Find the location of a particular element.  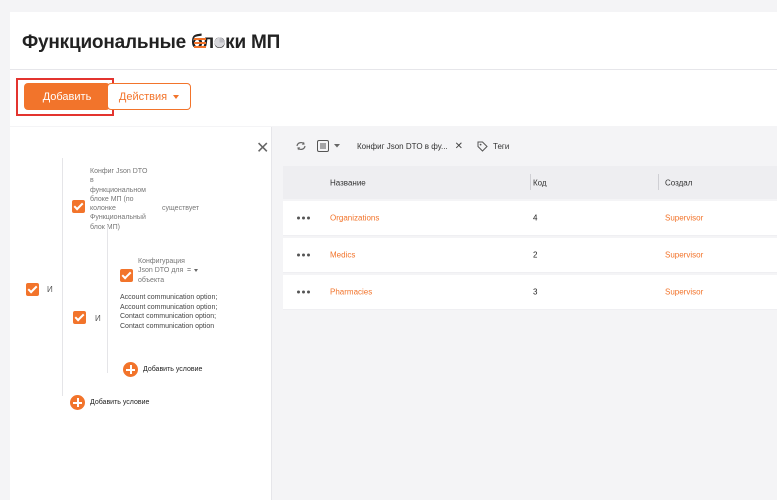

actions-label: Действия is located at coordinates (143, 96).